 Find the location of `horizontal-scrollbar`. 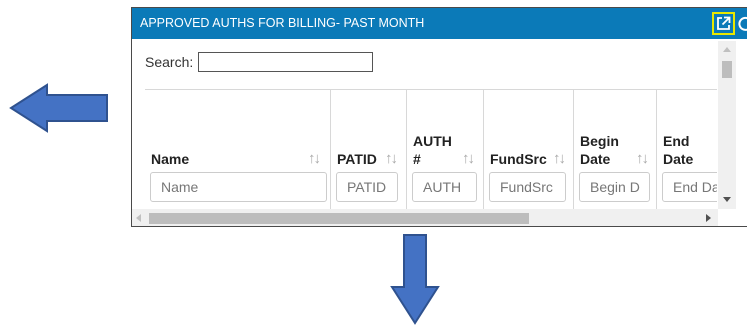

horizontal-scrollbar is located at coordinates (425, 217).